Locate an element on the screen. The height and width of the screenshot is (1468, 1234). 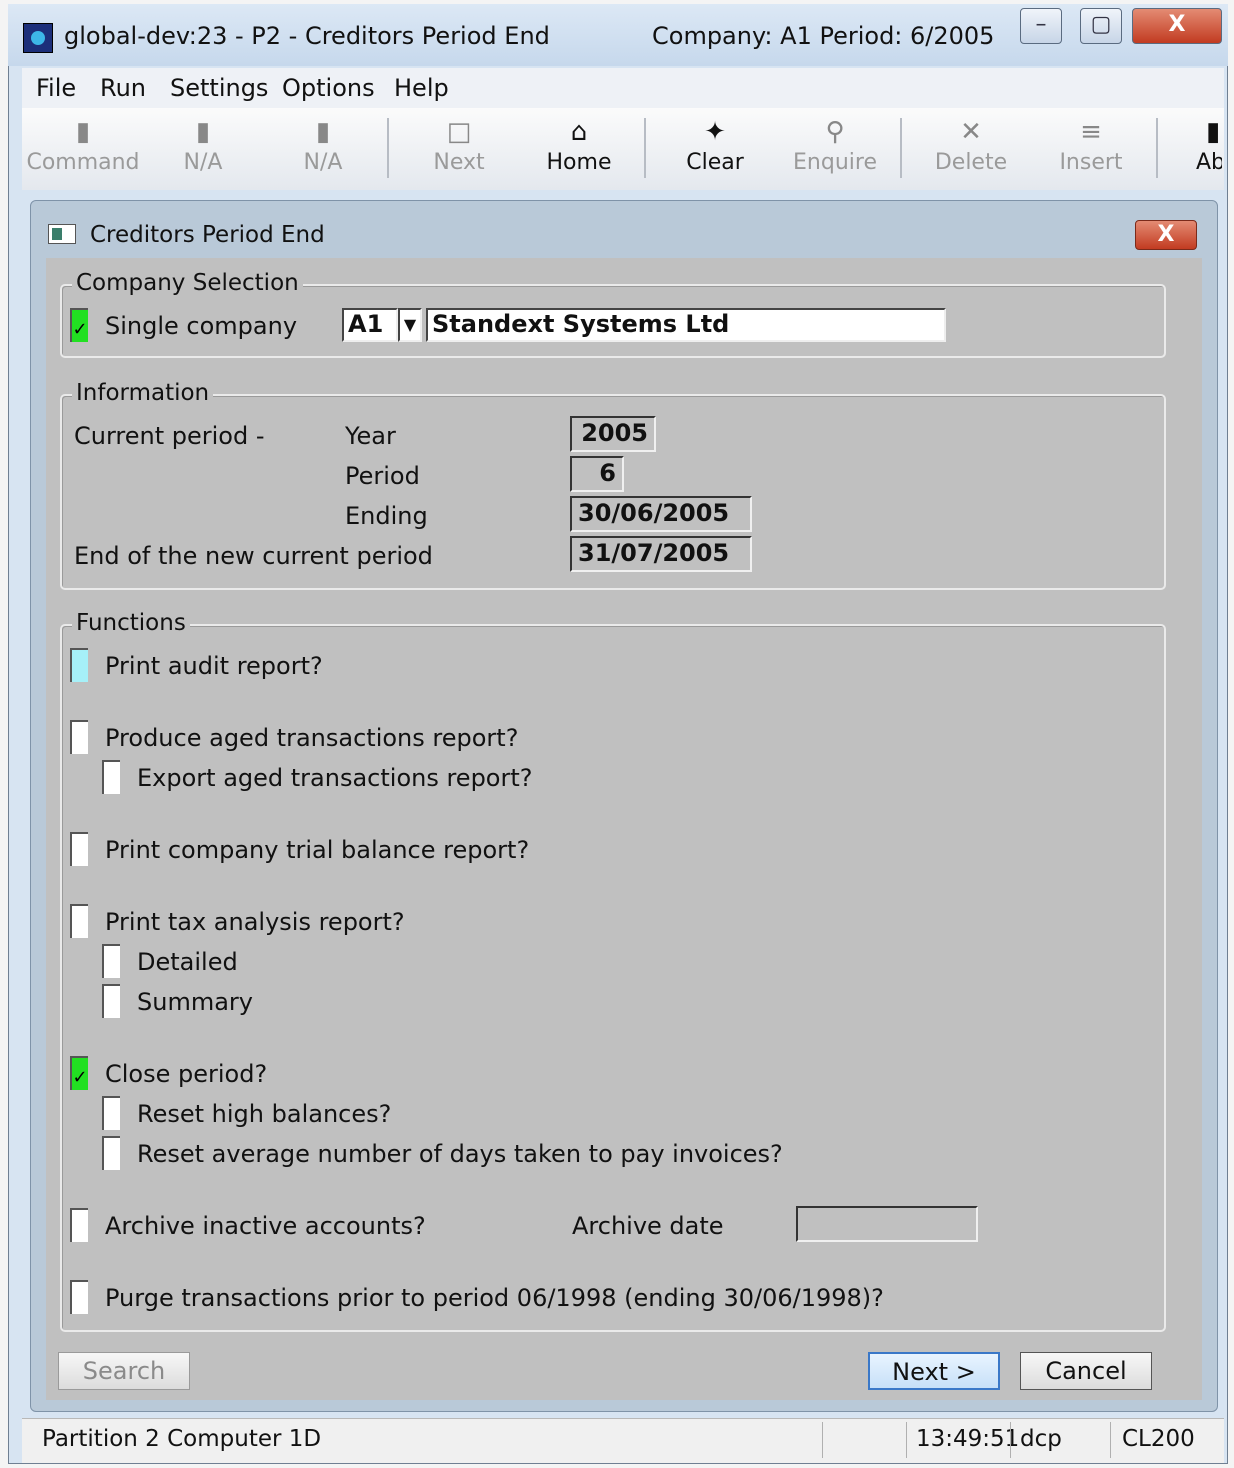
reset-average-days-checkbox is located at coordinates (111, 1153).